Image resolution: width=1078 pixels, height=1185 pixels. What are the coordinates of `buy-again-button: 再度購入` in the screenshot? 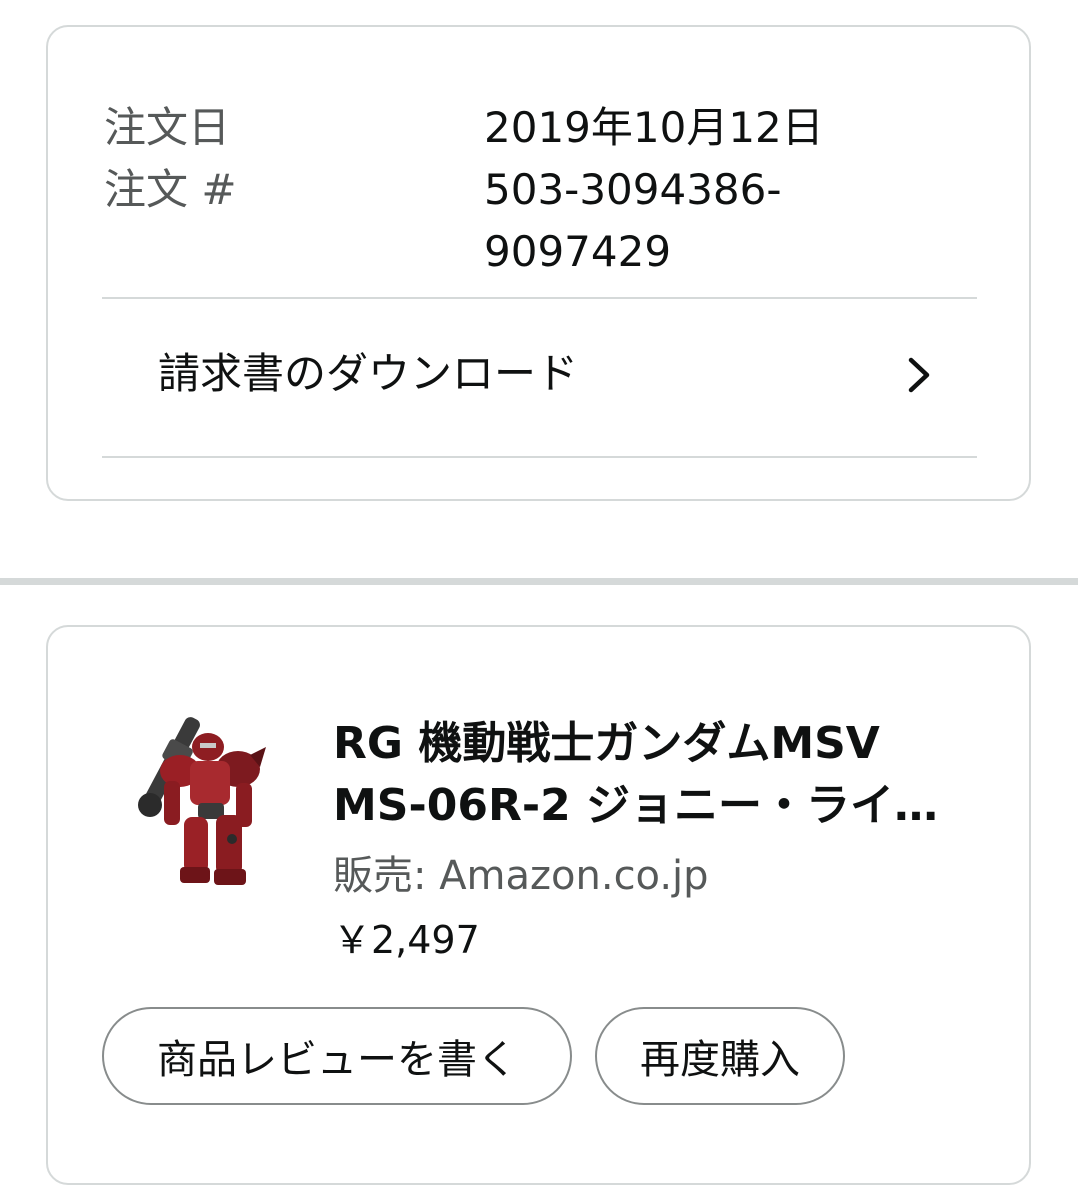 It's located at (720, 1056).